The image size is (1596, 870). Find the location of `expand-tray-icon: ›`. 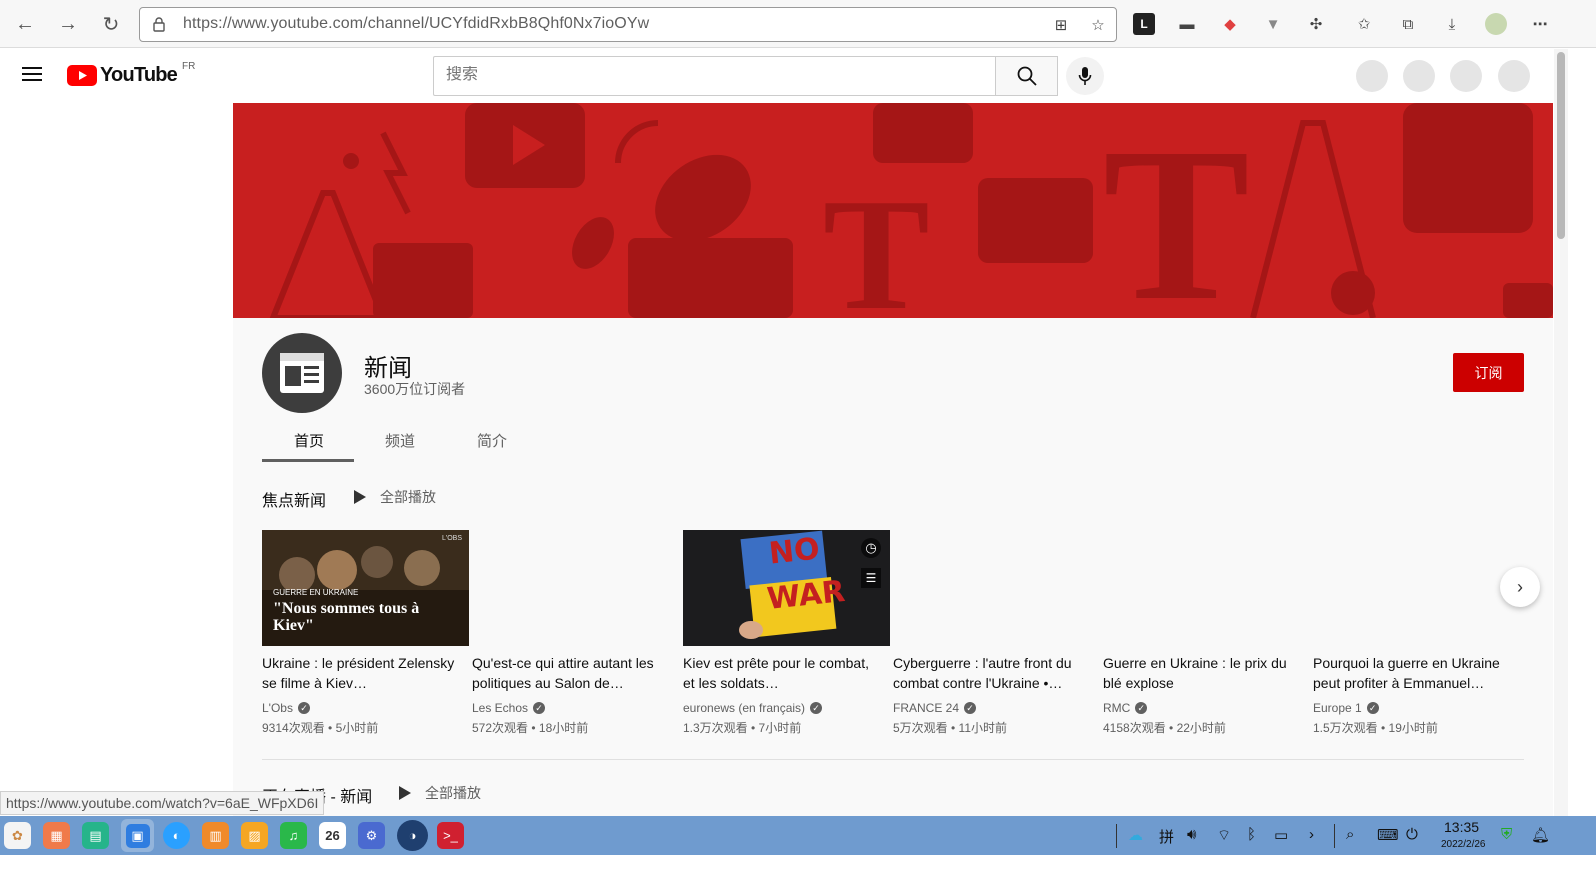

expand-tray-icon: › is located at coordinates (1311, 834).